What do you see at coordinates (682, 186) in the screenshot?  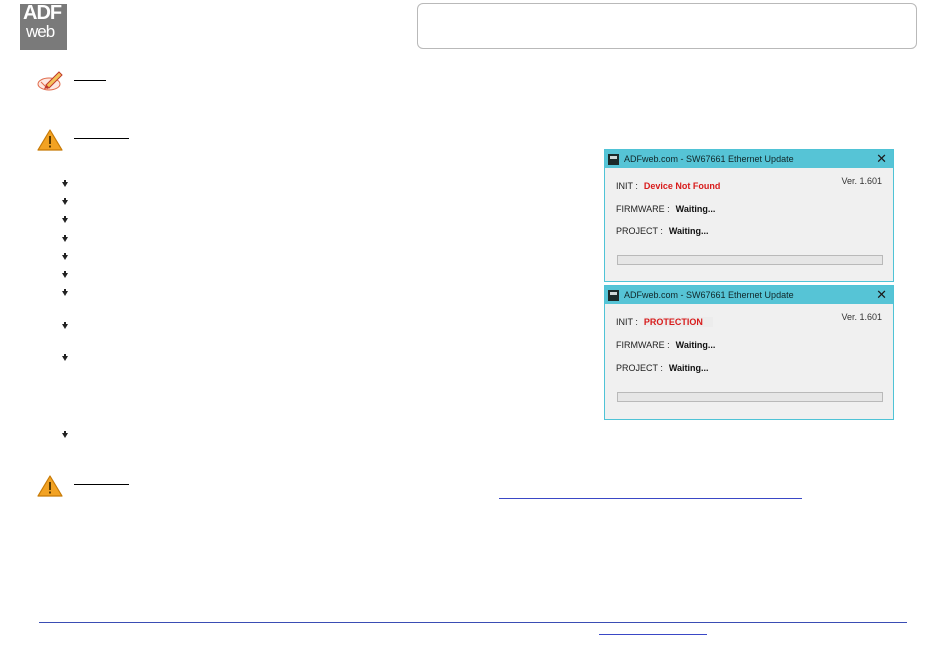 I see `init-status: Device Not Found` at bounding box center [682, 186].